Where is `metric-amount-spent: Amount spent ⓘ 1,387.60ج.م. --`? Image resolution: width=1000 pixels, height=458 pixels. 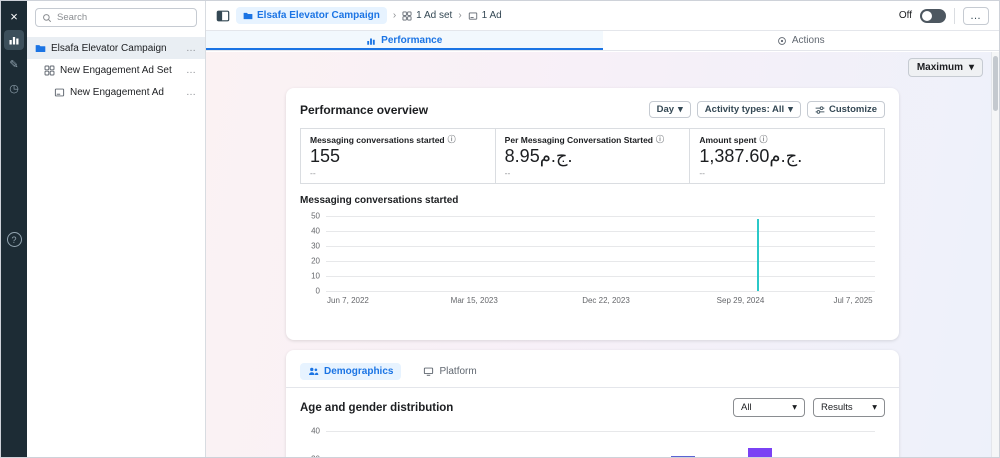 metric-amount-spent: Amount spent ⓘ 1,387.60ج.م. -- is located at coordinates (786, 156).